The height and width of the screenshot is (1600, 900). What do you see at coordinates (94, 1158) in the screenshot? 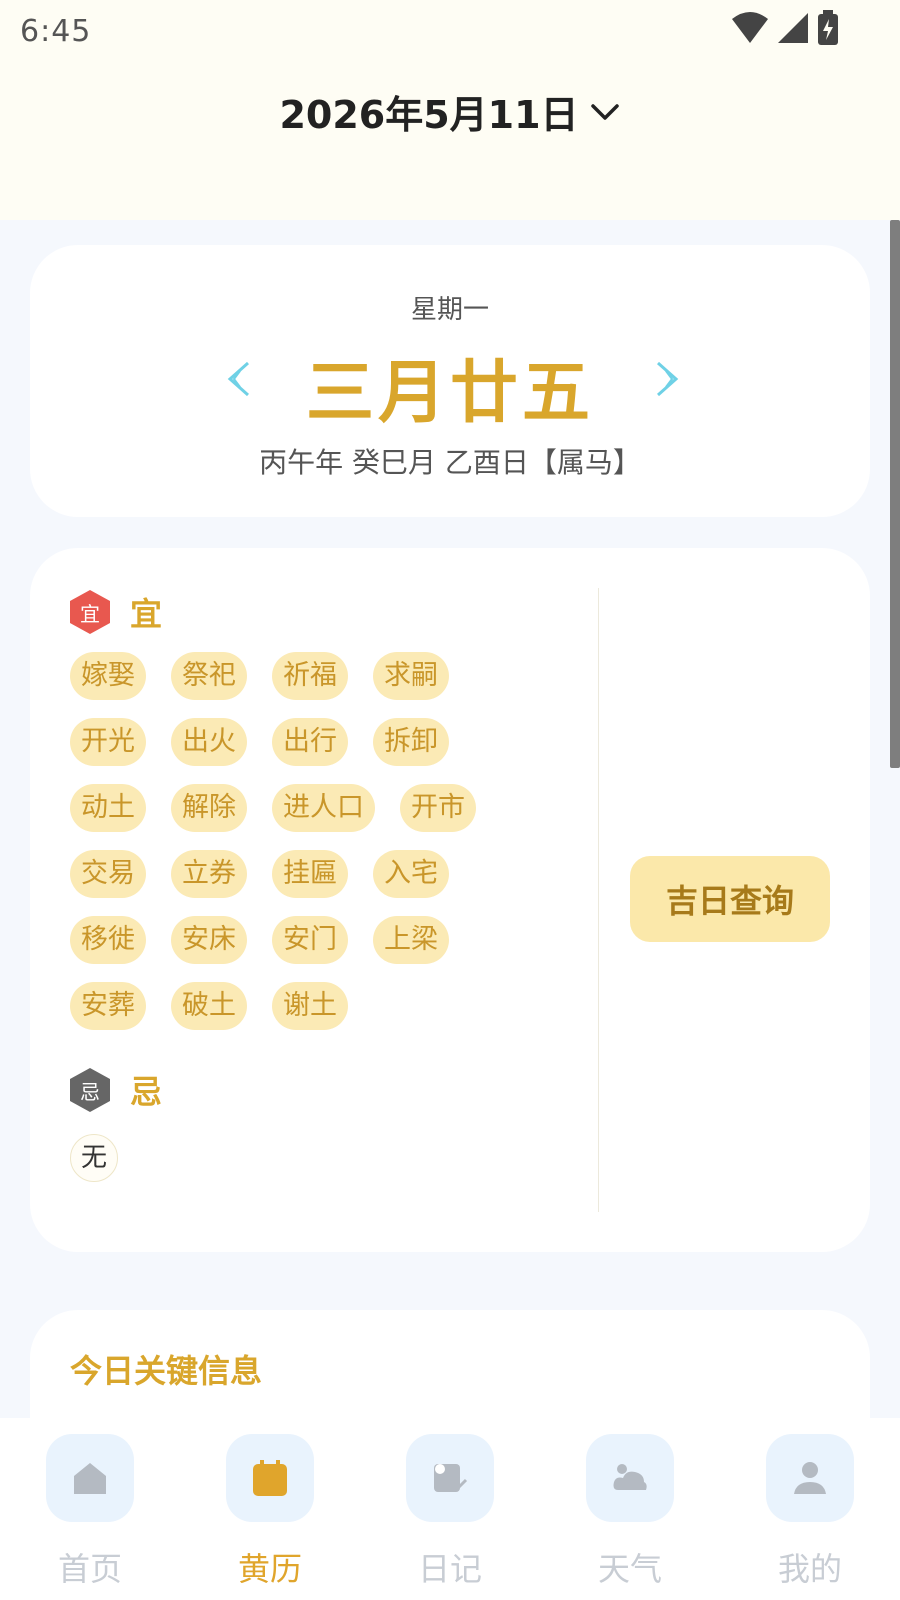
I see `ji-tag: 无` at bounding box center [94, 1158].